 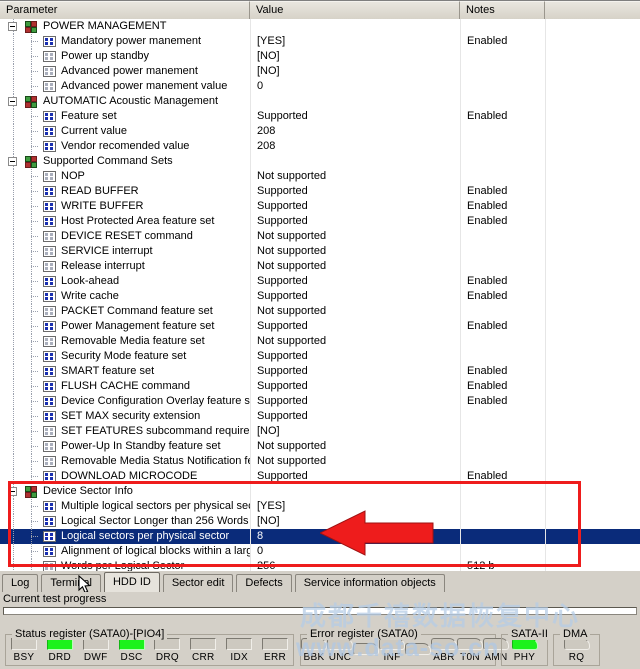 What do you see at coordinates (320, 206) in the screenshot?
I see `table-row: WRITE BUFFER Supported Enabled` at bounding box center [320, 206].